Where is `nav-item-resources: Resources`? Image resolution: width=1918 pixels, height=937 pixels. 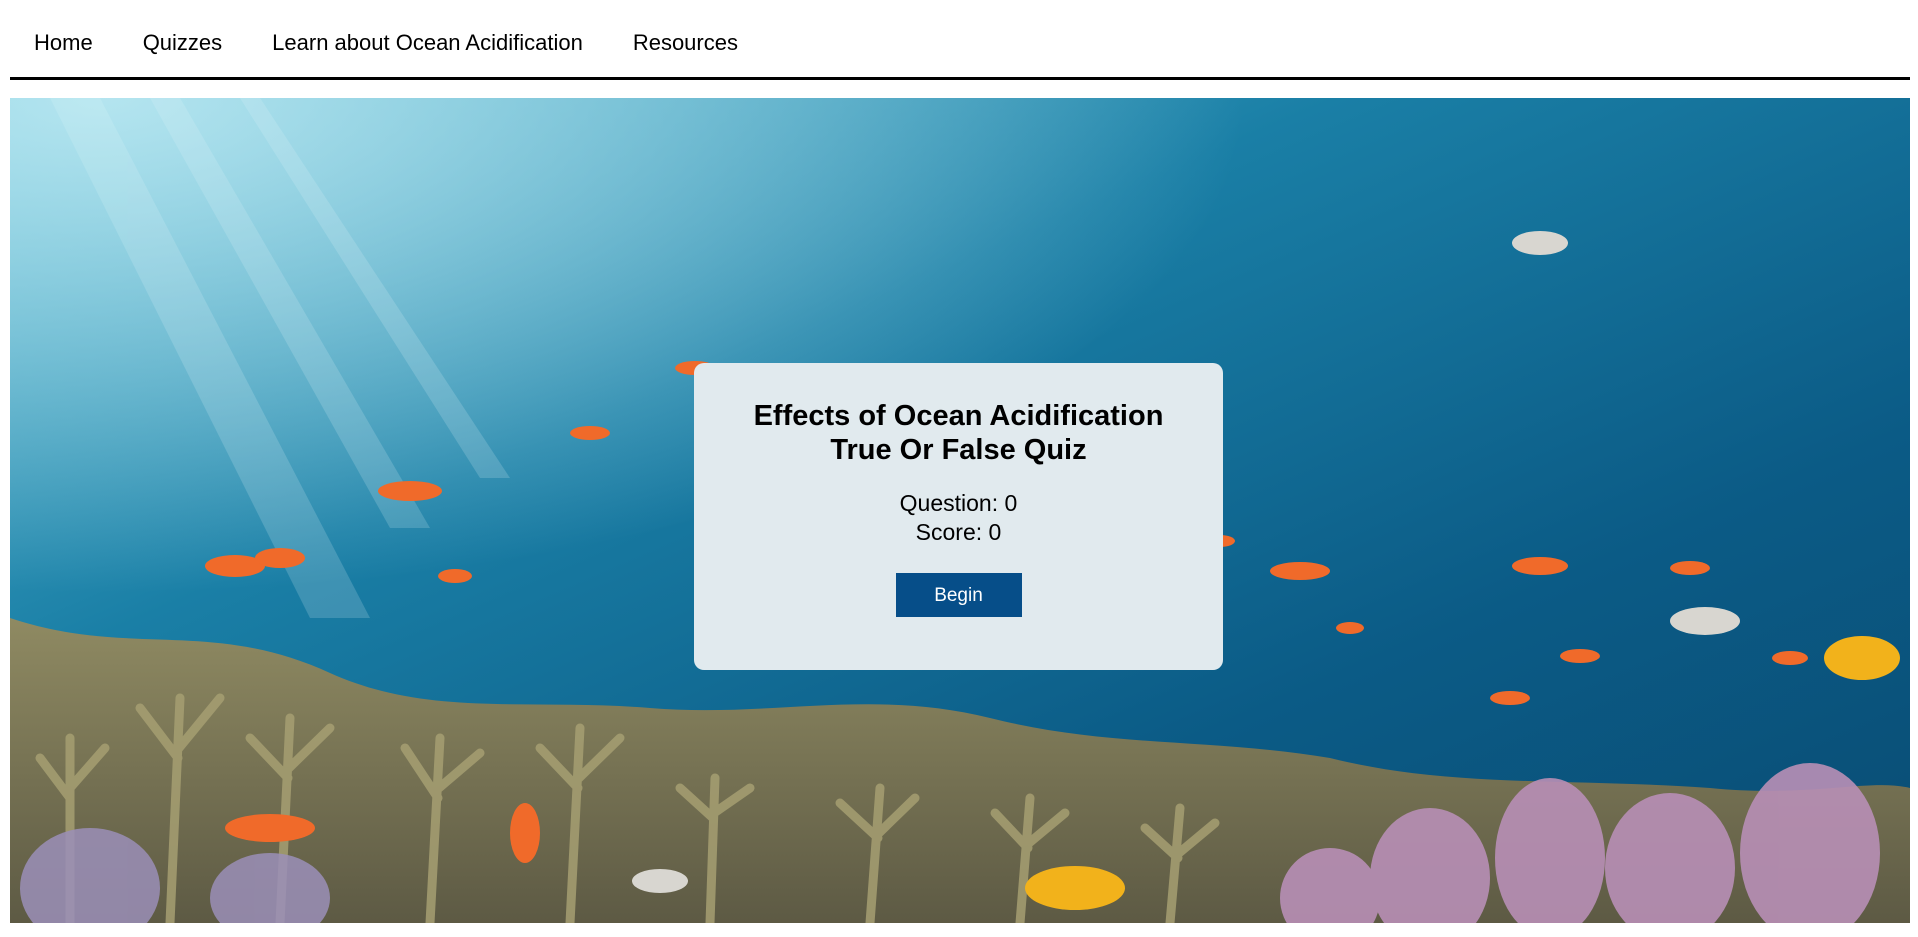
nav-item-resources: Resources is located at coordinates (685, 43).